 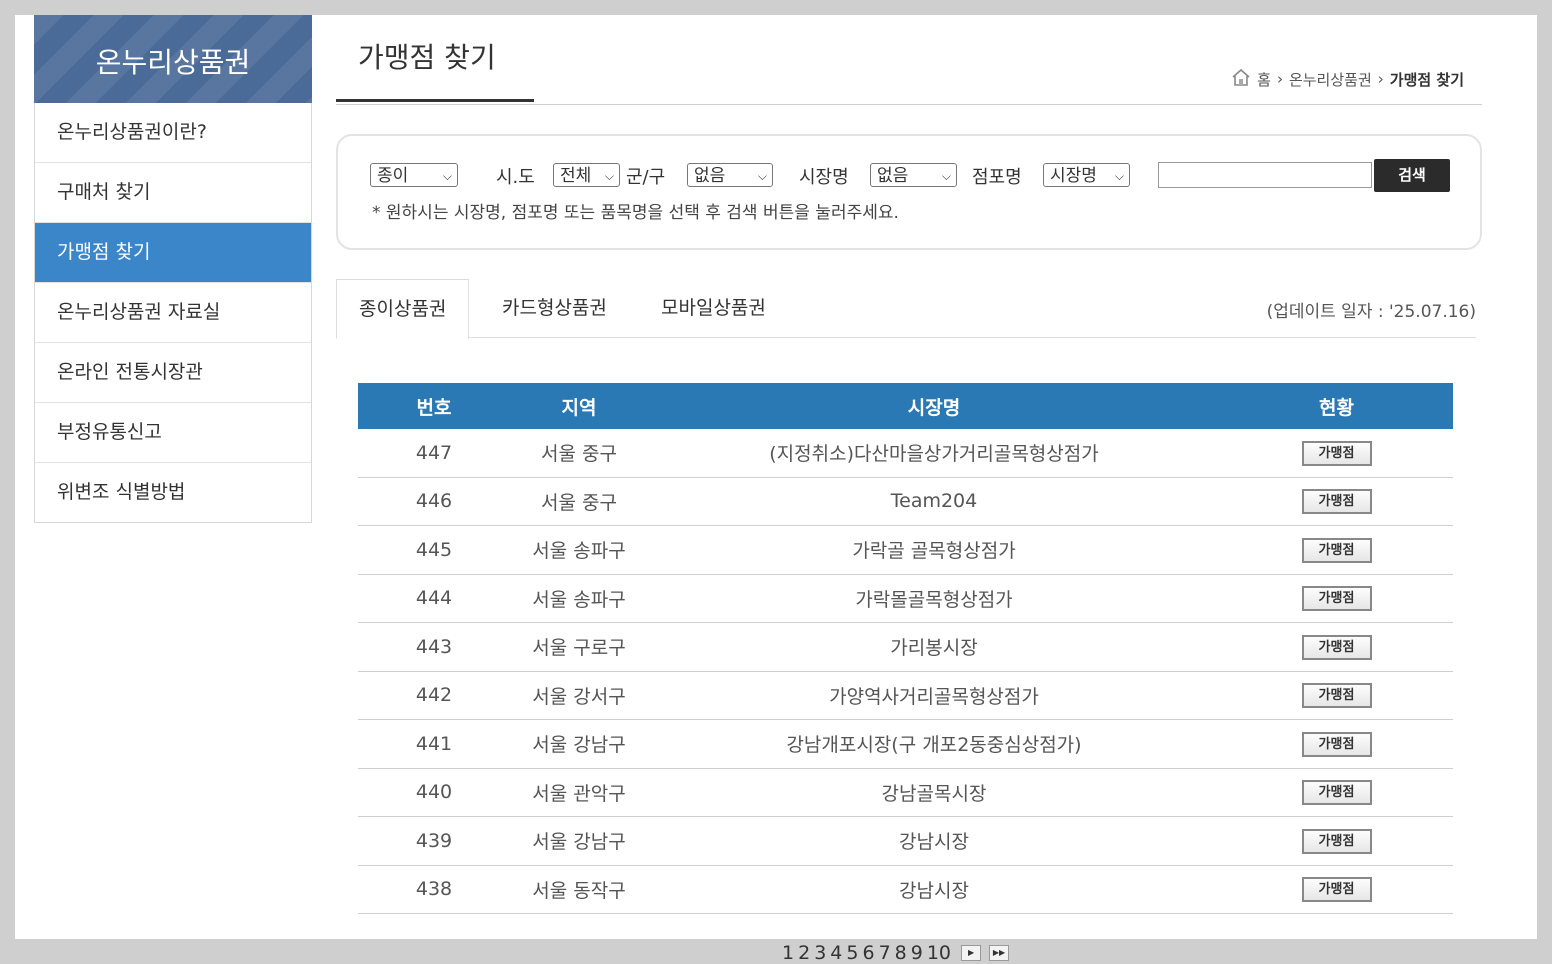 I want to click on row-market: 가락골 골목형상점가, so click(x=934, y=550).